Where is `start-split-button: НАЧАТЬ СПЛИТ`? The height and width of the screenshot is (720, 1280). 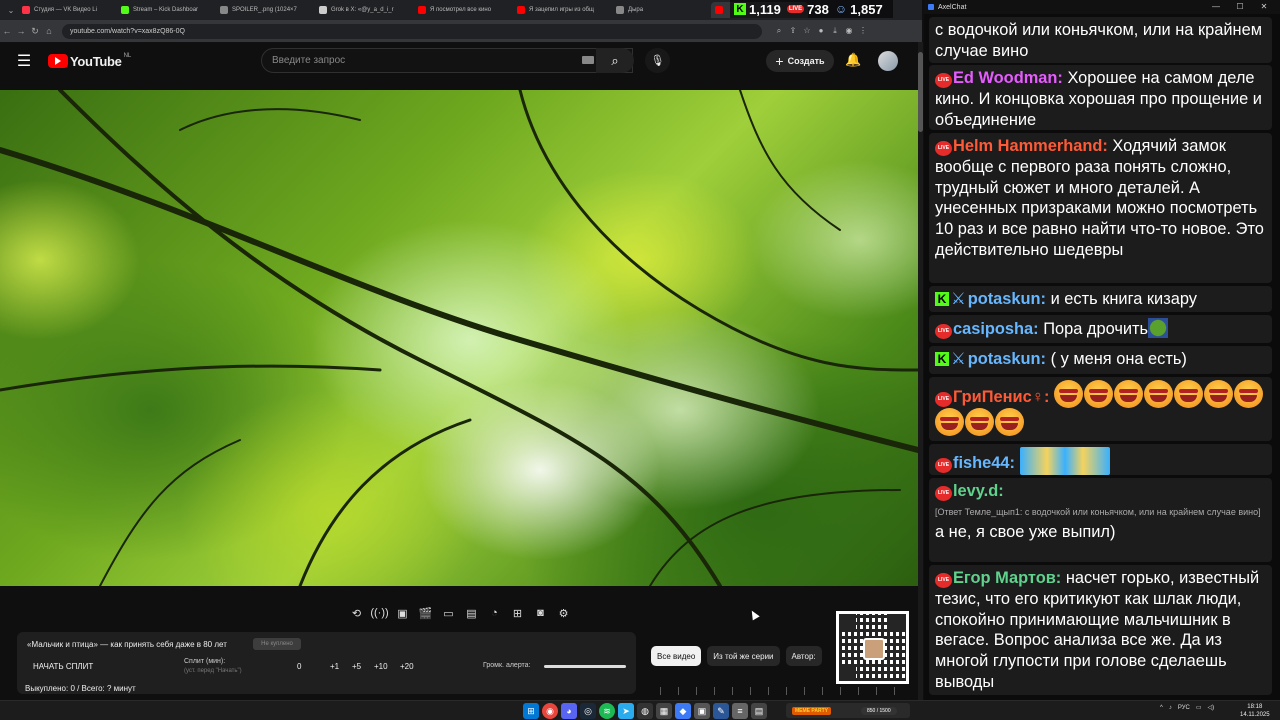 start-split-button: НАЧАТЬ СПЛИТ is located at coordinates (63, 666).